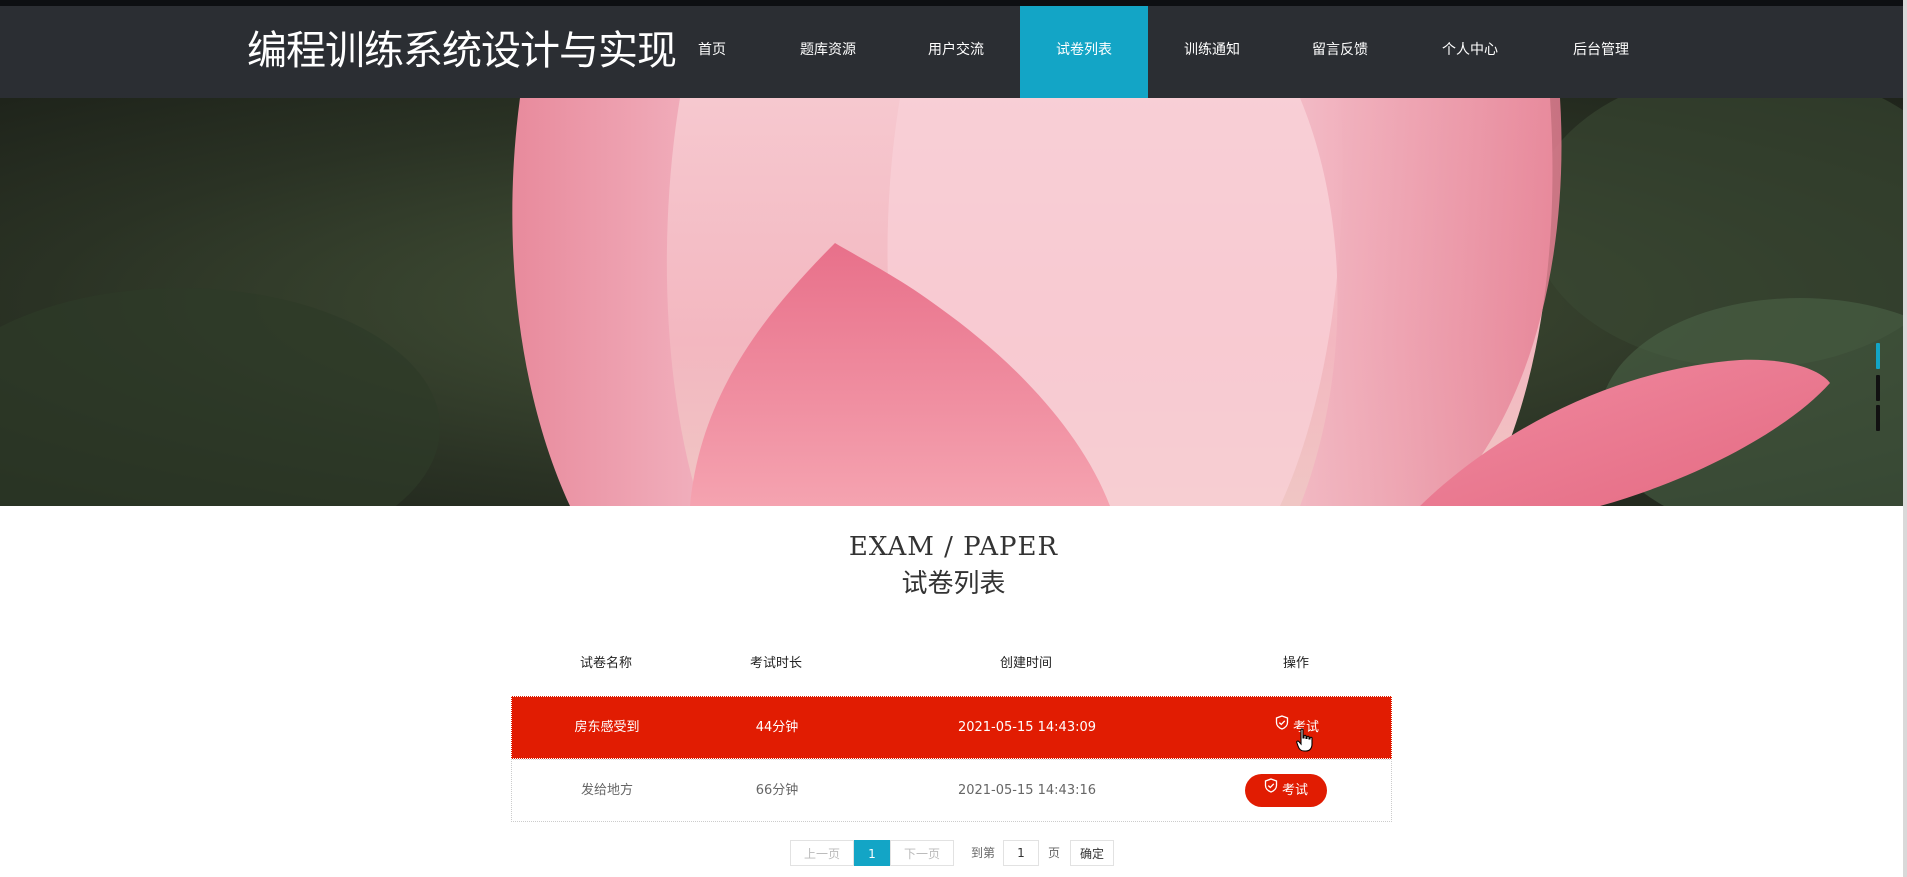  I want to click on pagination: 上一页 1 下一页 到第 页 确定, so click(953, 855).